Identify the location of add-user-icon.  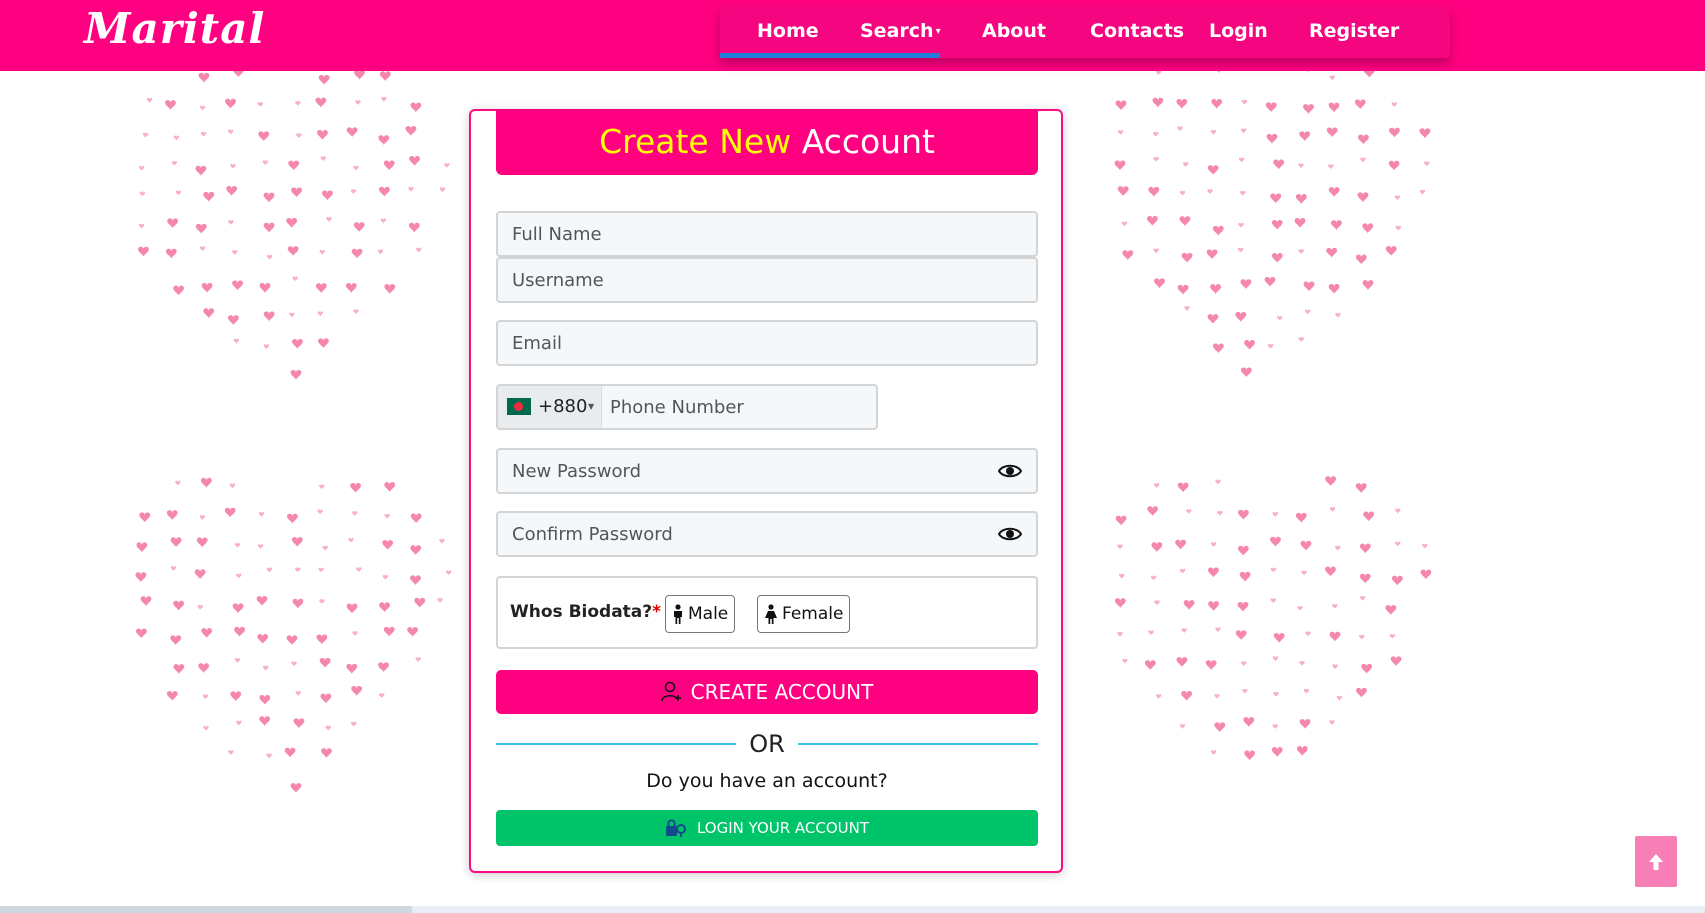
(670, 691).